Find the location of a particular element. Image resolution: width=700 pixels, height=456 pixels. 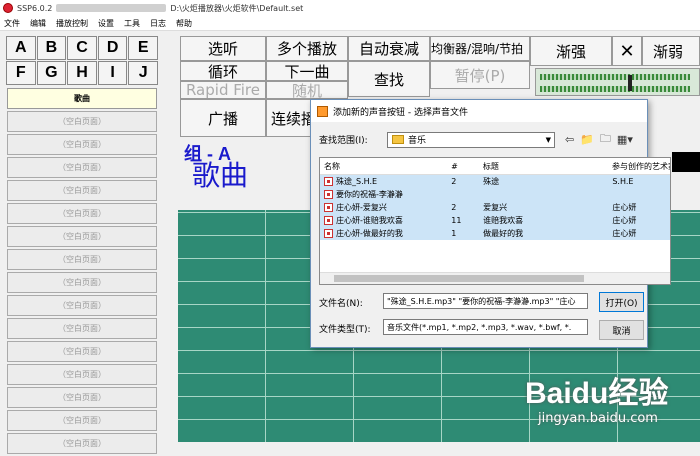

menu-edit: 编辑 is located at coordinates (38, 23).